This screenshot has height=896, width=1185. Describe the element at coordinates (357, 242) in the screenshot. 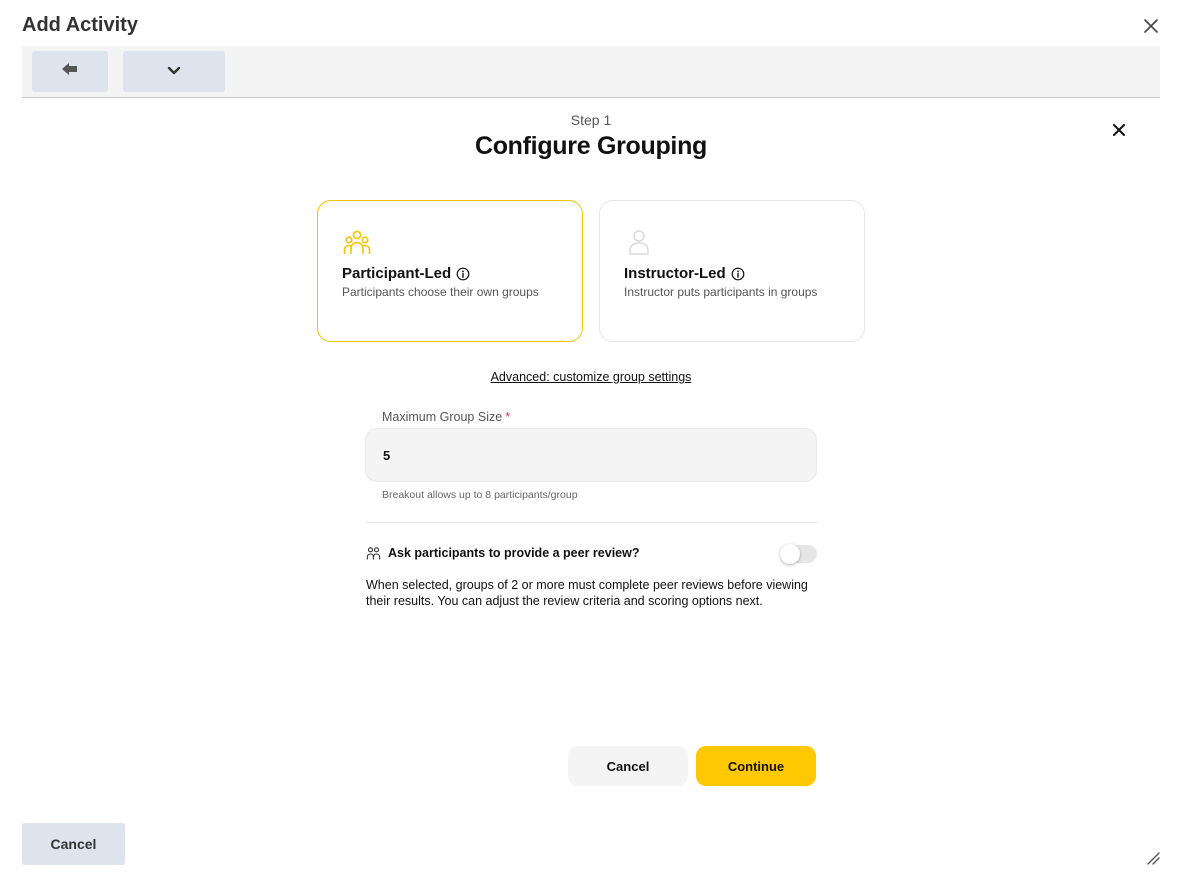

I see `group-icon` at that location.